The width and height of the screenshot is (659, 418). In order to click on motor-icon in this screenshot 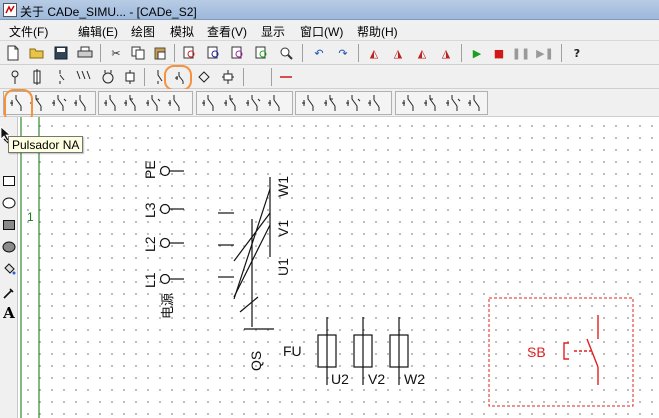, I will do `click(108, 77)`.